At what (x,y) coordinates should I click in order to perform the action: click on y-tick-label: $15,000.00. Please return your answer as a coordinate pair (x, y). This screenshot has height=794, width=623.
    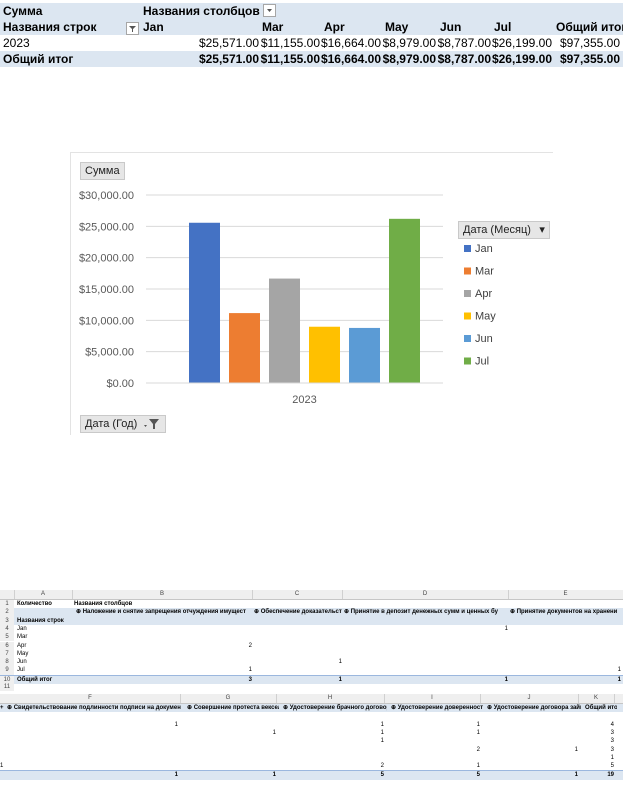
    Looking at the image, I should click on (106, 290).